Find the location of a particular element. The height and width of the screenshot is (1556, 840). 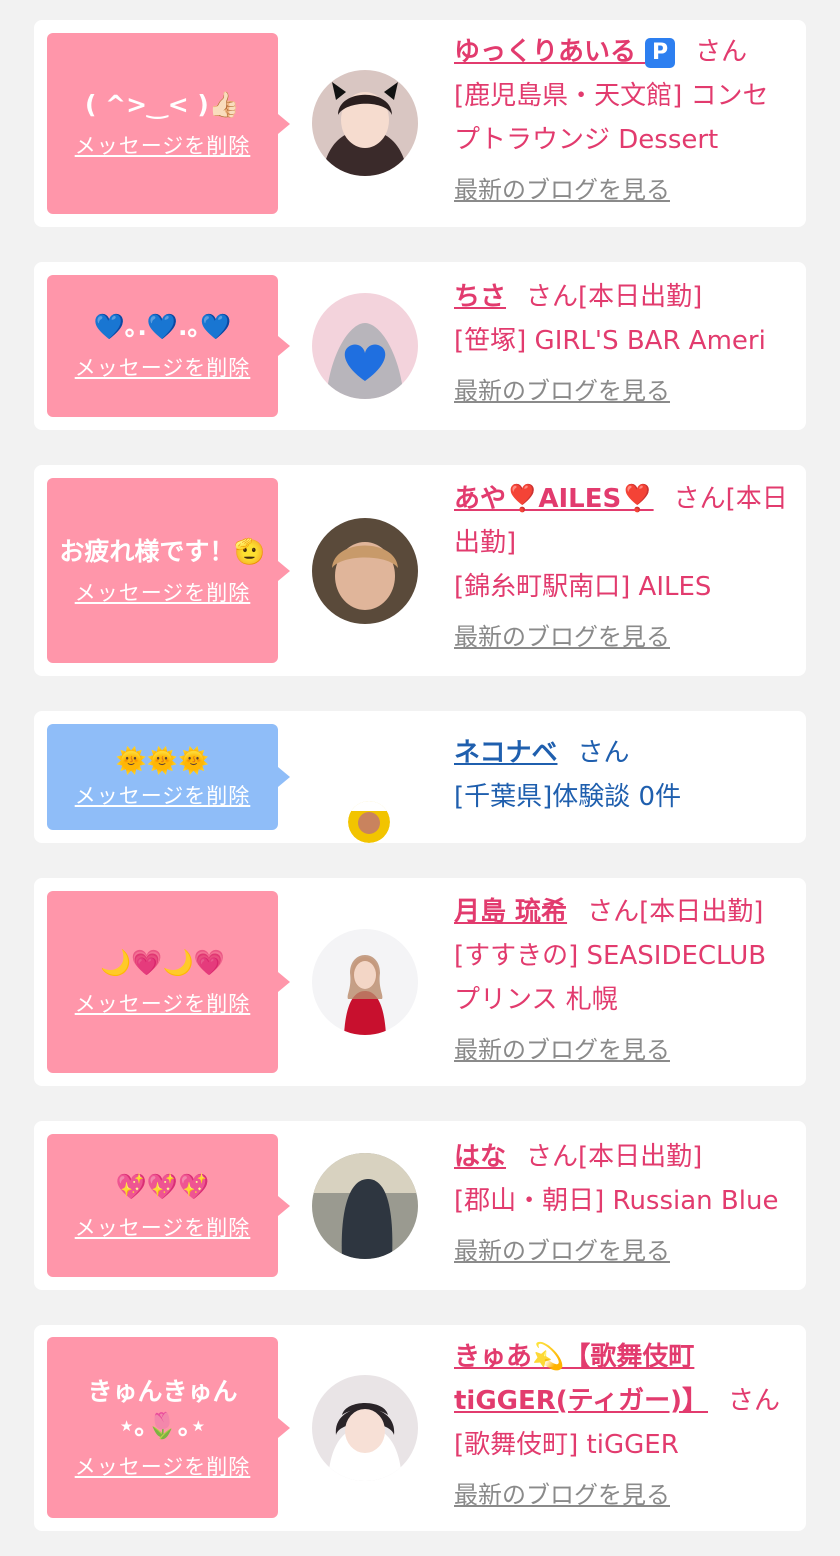

message-bubble: きゅんきゅん ⋆｡🌷｡⋆ メッセージを削除 is located at coordinates (168, 1427).